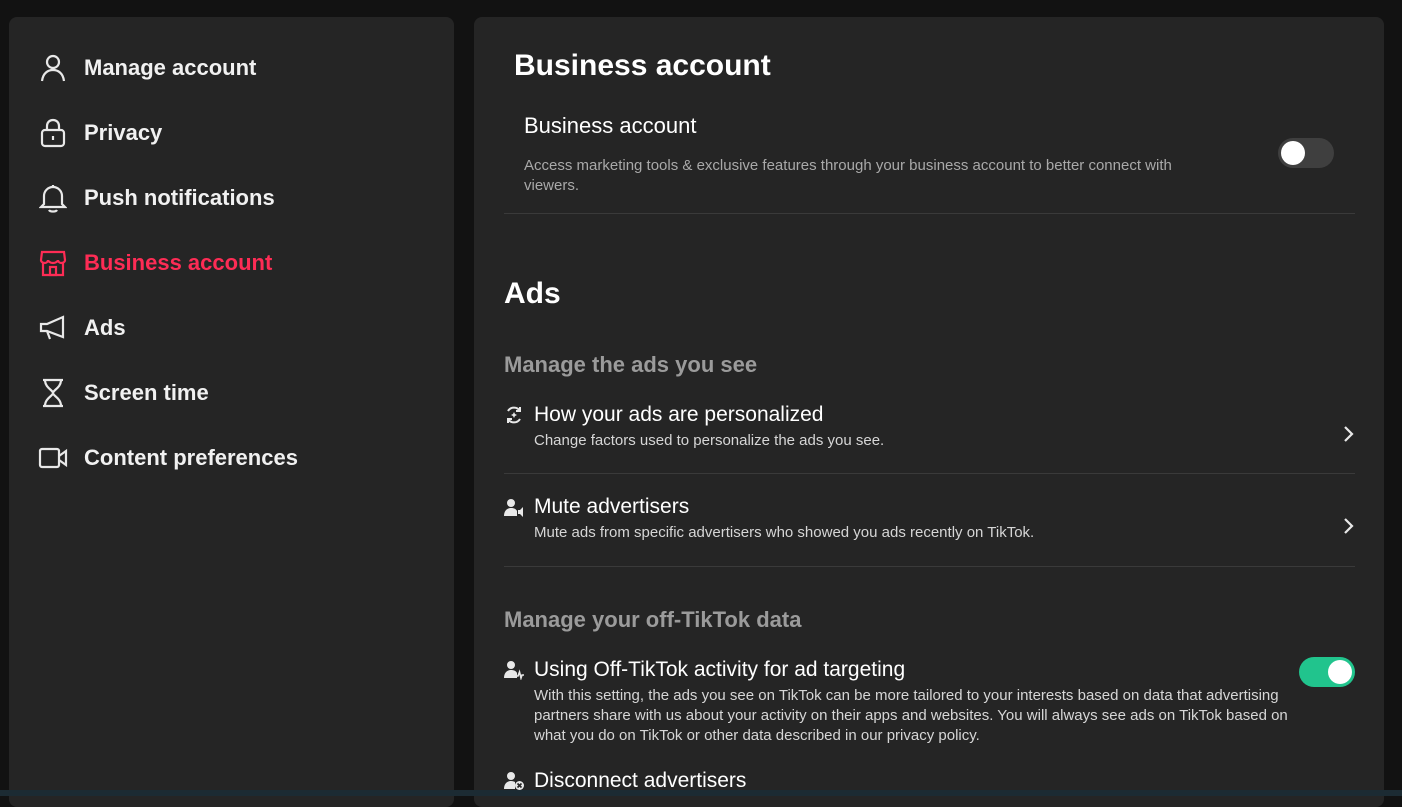  I want to click on activity-user-icon, so click(514, 670).